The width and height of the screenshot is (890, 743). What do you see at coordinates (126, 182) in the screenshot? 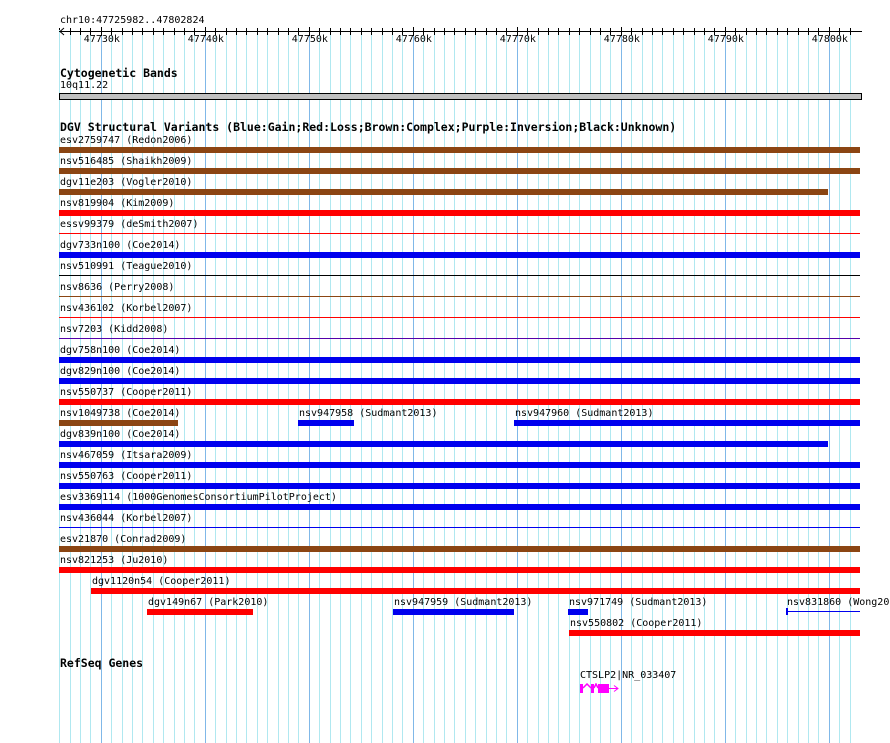
I see `variant-label: dgv11e203 (Vogler2010)` at bounding box center [126, 182].